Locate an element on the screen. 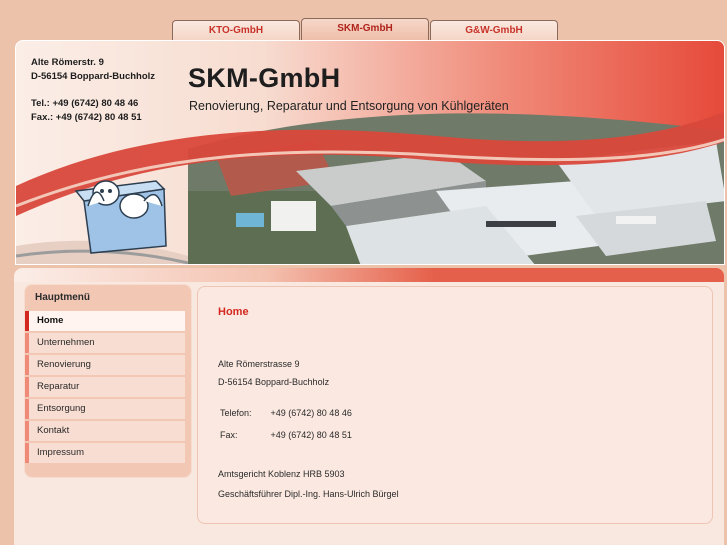 This screenshot has width=727, height=545. menu-item-home: Home is located at coordinates (105, 321).